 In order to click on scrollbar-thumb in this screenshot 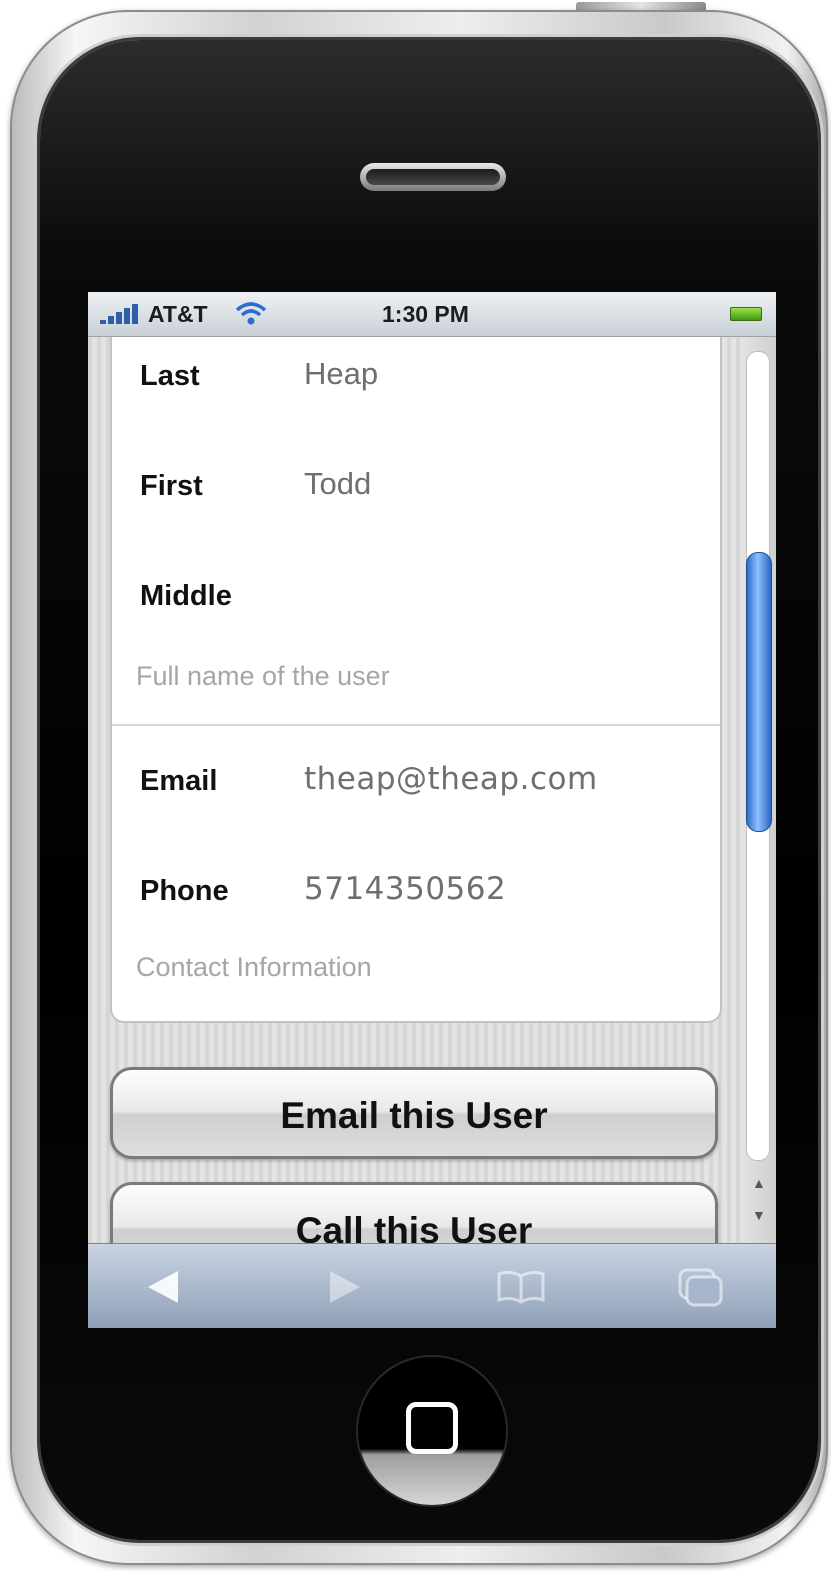, I will do `click(759, 692)`.